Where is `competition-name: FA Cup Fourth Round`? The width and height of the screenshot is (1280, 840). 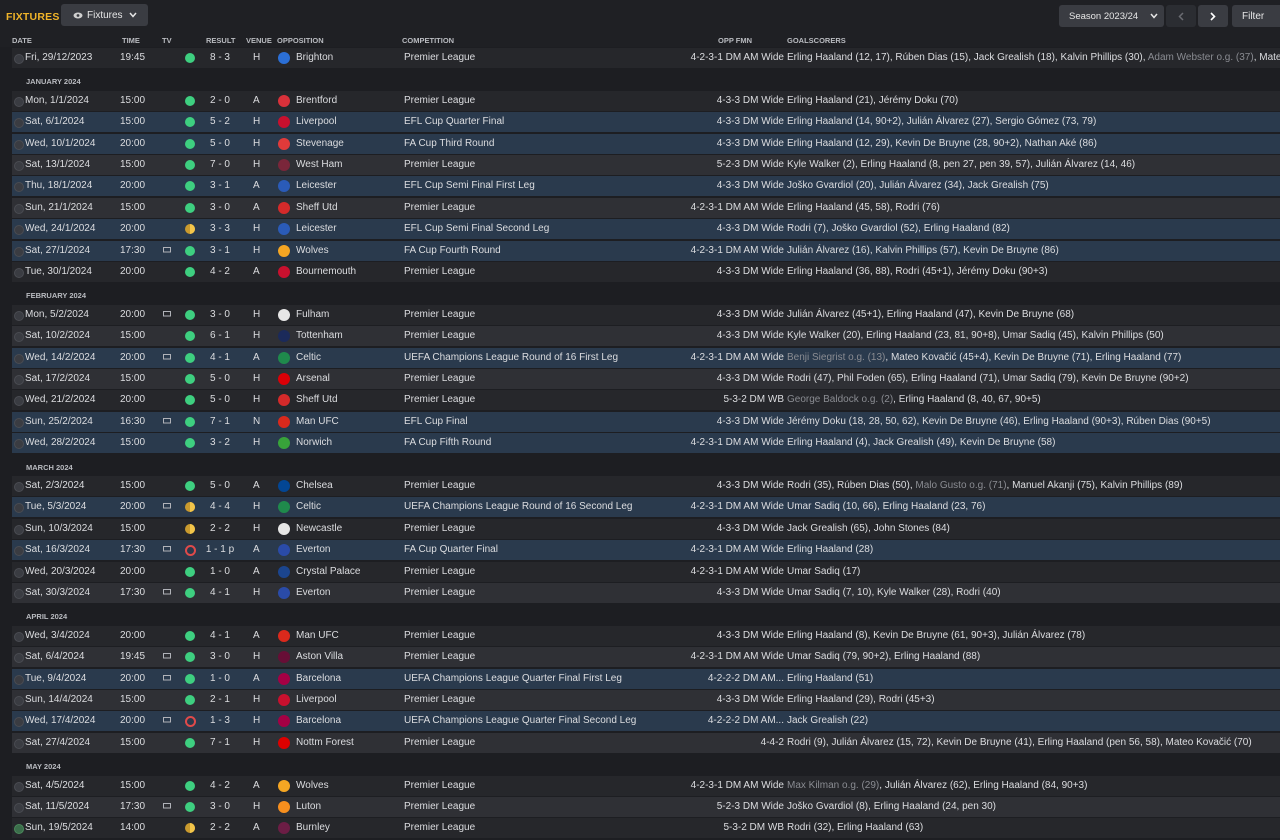
competition-name: FA Cup Fourth Round is located at coordinates (452, 251).